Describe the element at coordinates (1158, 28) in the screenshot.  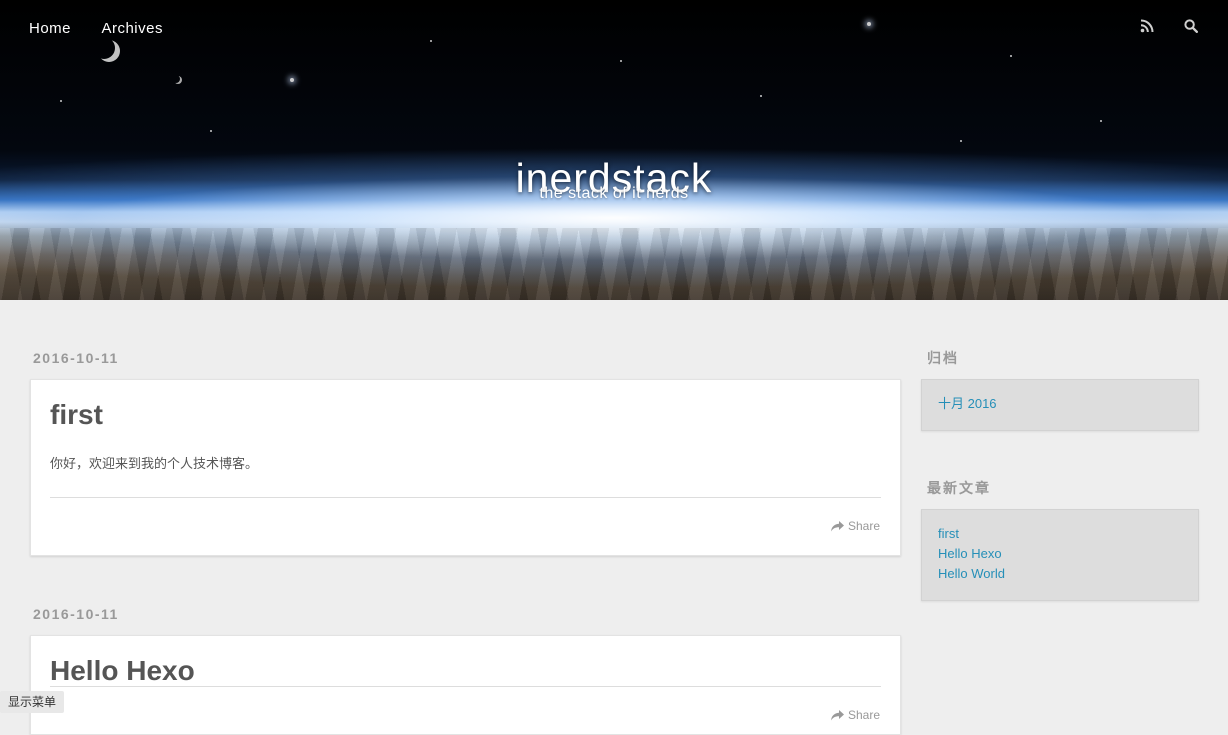
I see `nav-icons` at that location.